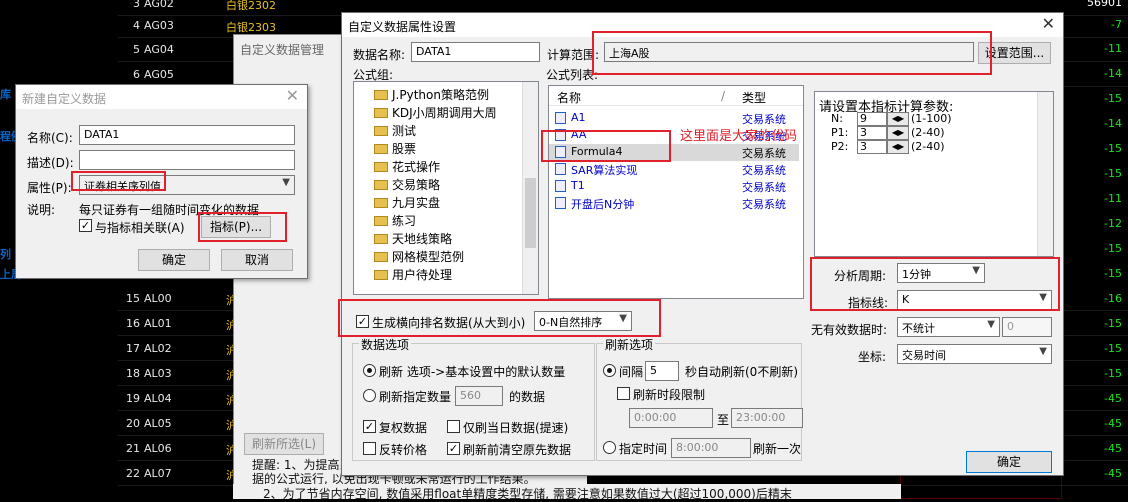 The height and width of the screenshot is (502, 1128). What do you see at coordinates (777, 449) in the screenshot?
I see `fixed-time-suffix: 刷新一次` at bounding box center [777, 449].